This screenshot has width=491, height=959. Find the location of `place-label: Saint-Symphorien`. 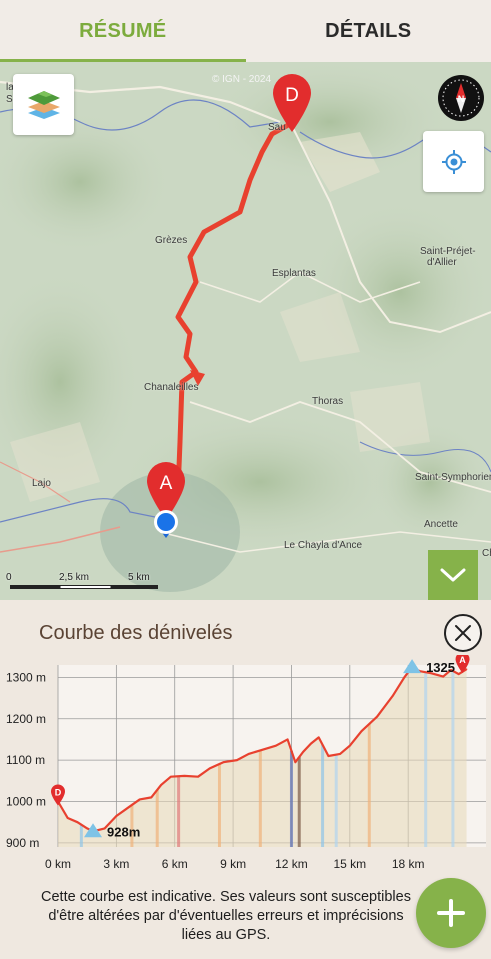

place-label: Saint-Symphorien is located at coordinates (453, 477).